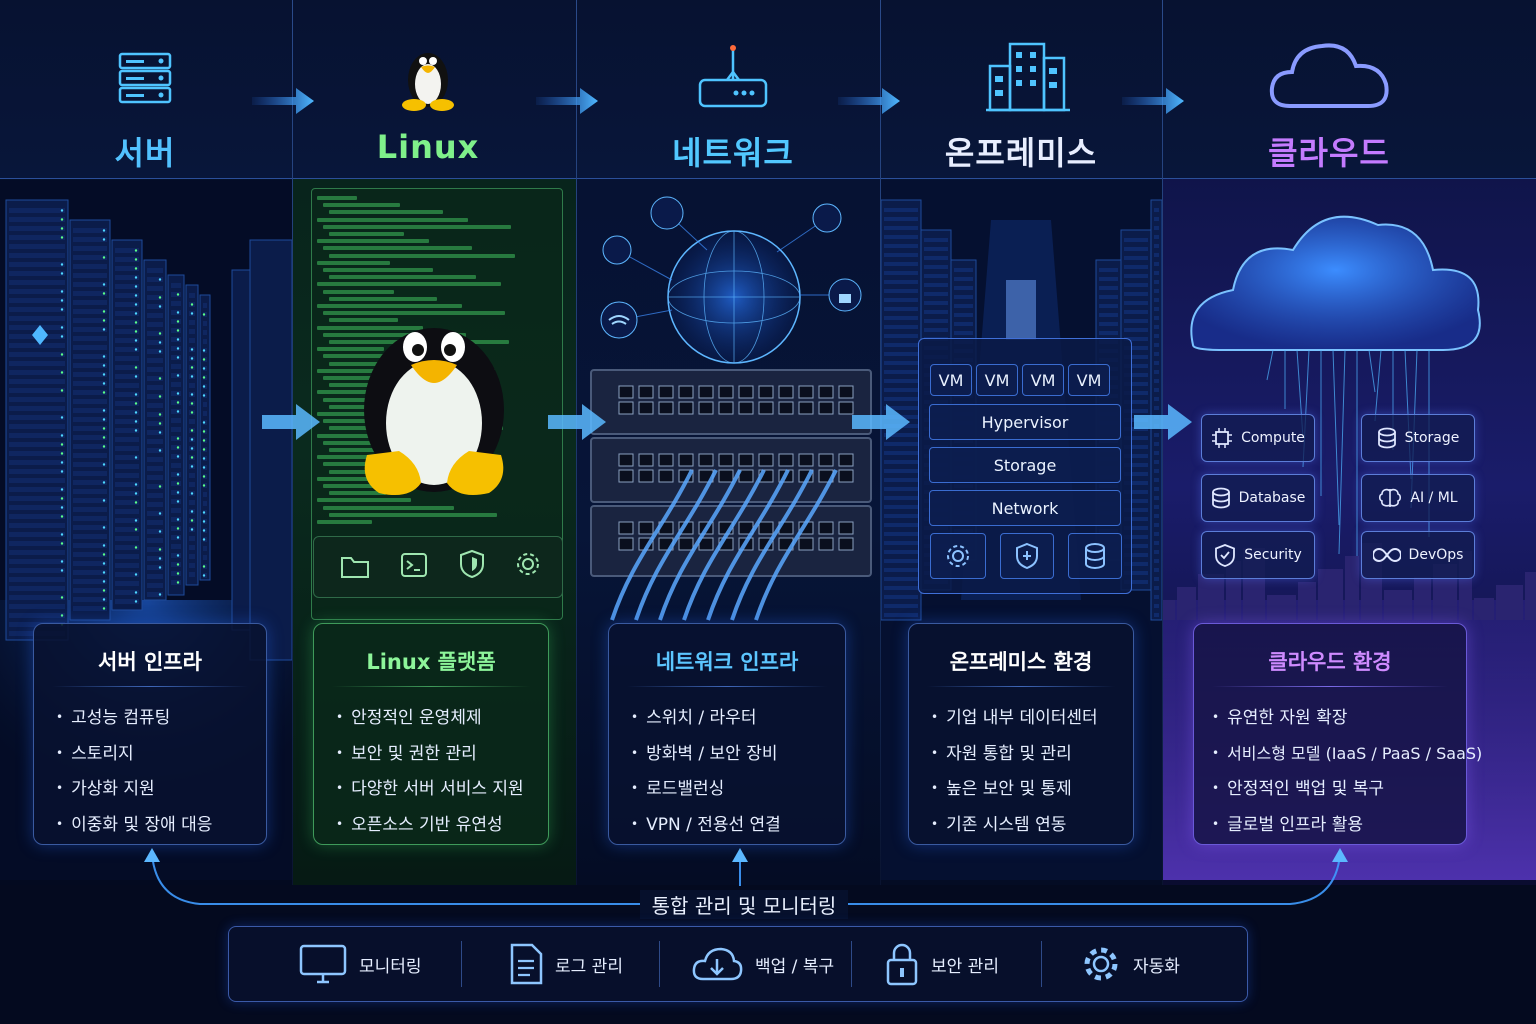  I want to click on column-title-linux: Linux, so click(428, 147).